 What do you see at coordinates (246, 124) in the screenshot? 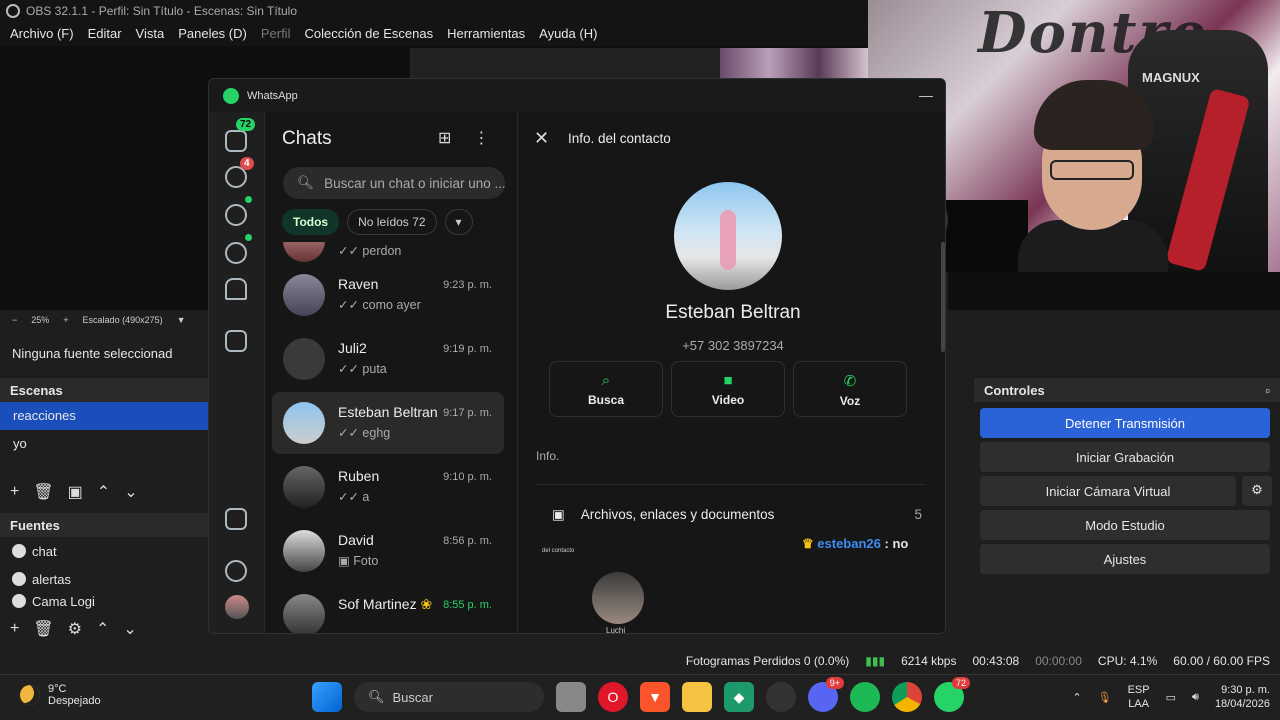
I see `chats-unread-badge: 72` at bounding box center [246, 124].